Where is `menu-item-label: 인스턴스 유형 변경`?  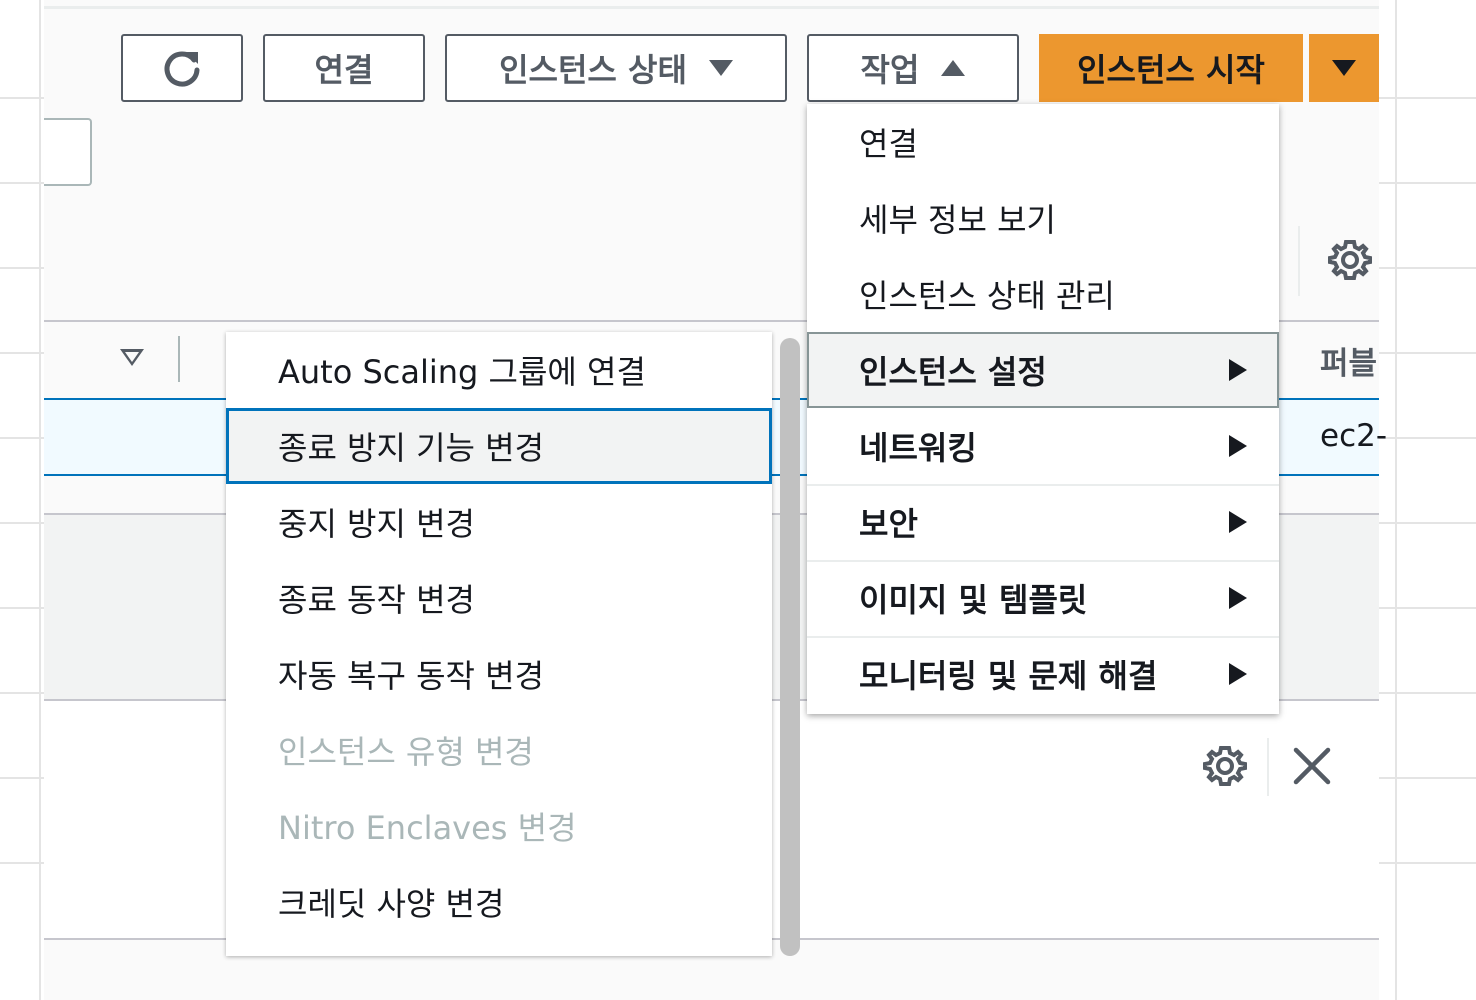 menu-item-label: 인스턴스 유형 변경 is located at coordinates (406, 752).